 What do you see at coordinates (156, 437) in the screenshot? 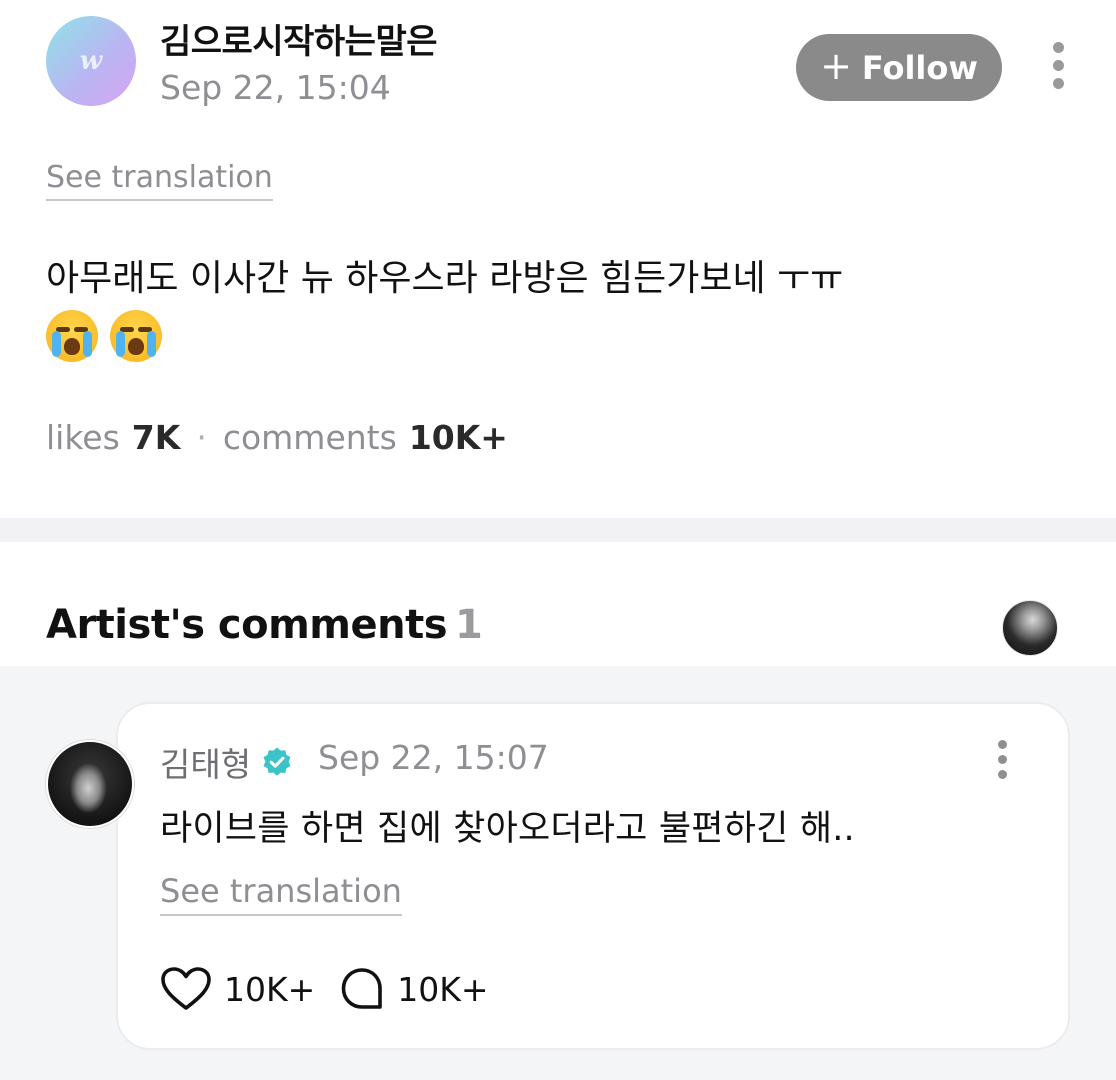
I see `likes-count: 7K` at bounding box center [156, 437].